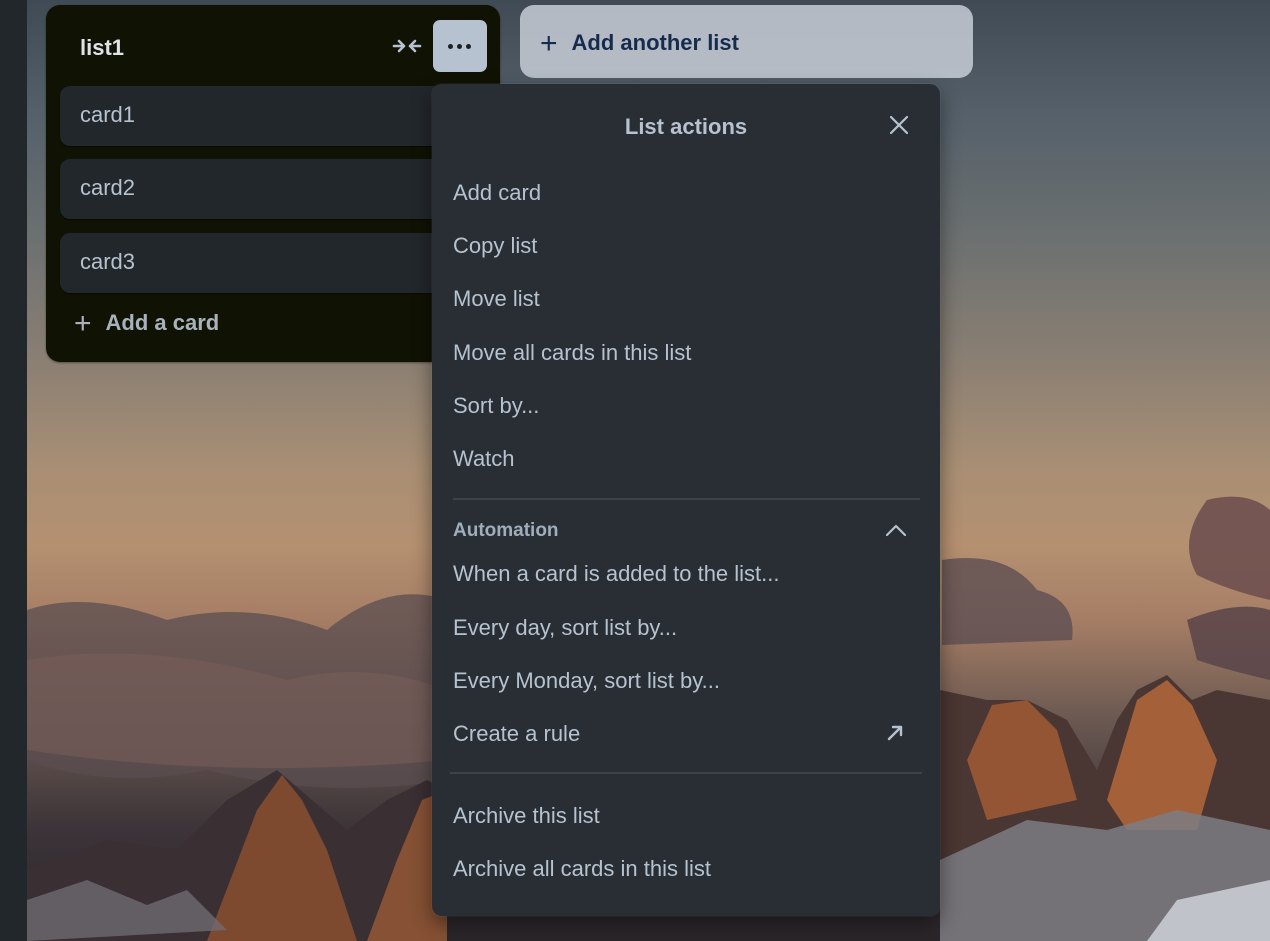  Describe the element at coordinates (13, 470) in the screenshot. I see `sidebar-strip` at that location.